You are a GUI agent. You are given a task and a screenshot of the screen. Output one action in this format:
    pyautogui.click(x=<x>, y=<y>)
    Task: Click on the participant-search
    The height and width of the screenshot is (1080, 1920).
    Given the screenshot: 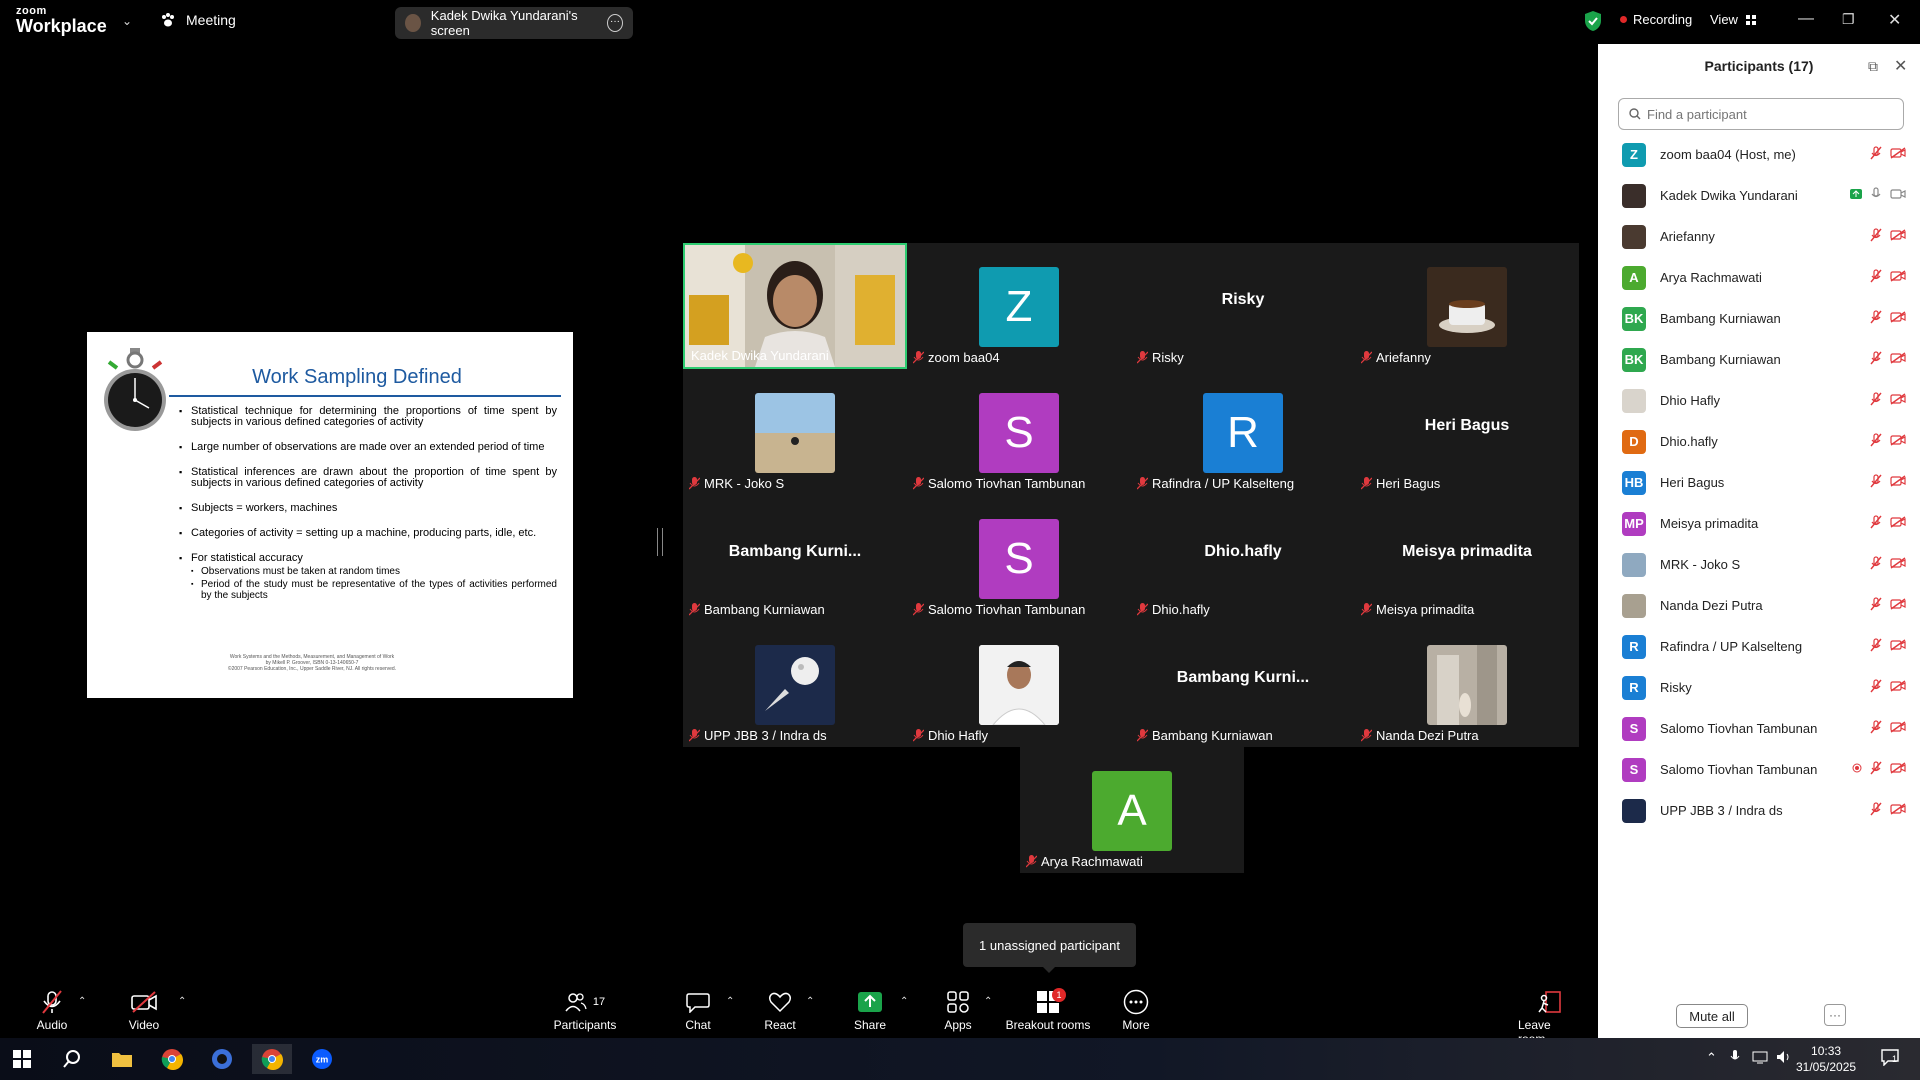 What is the action you would take?
    pyautogui.click(x=1761, y=114)
    